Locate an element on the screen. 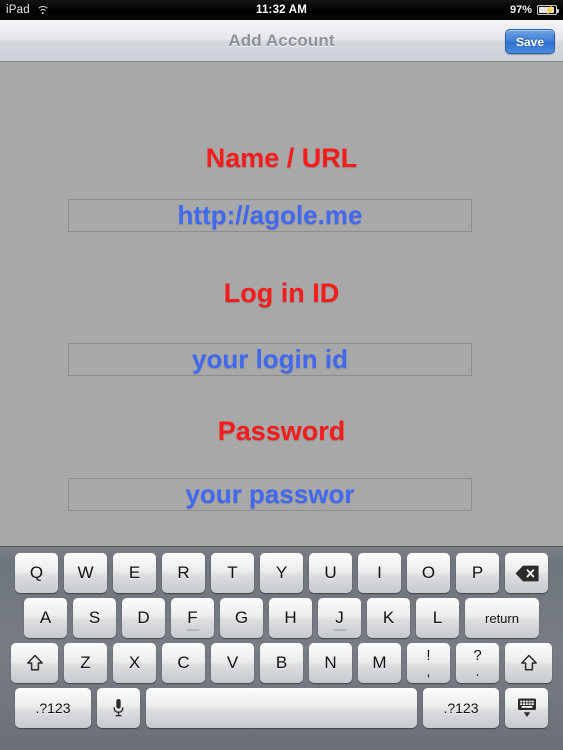  key-o: O is located at coordinates (428, 573).